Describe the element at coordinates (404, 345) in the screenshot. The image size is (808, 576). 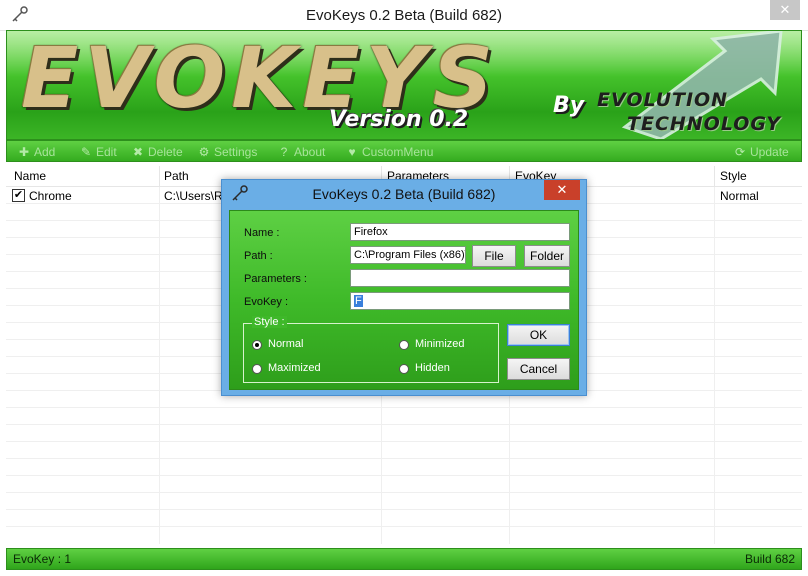
I see `radio-minimized` at that location.